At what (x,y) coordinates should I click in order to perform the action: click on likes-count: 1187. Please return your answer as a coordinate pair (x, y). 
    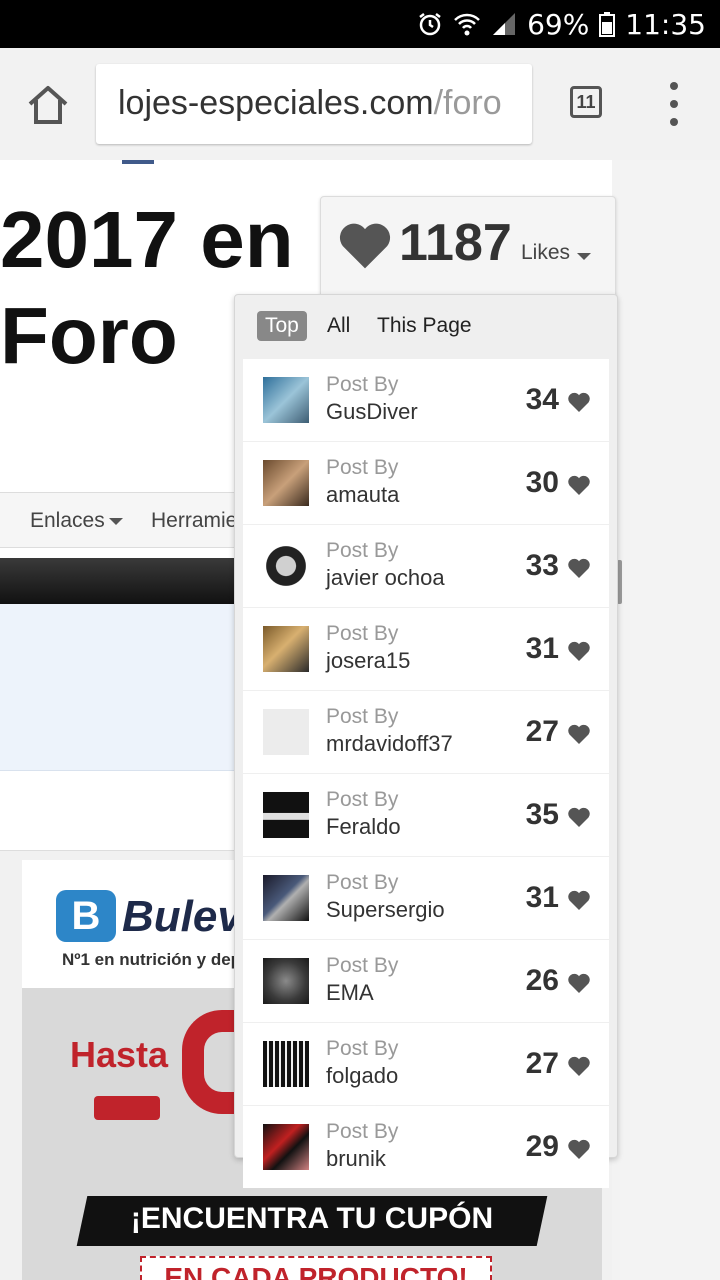
    Looking at the image, I should click on (455, 243).